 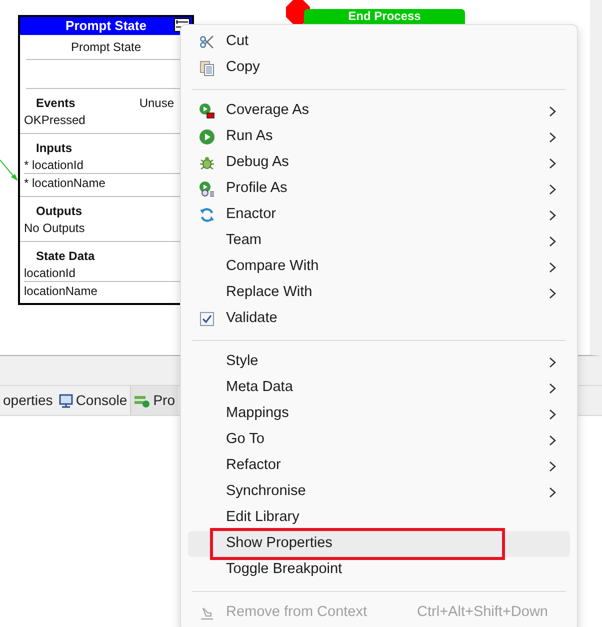 What do you see at coordinates (106, 160) in the screenshot?
I see `state-node: Prompt State Prompt State Events Unuse OKPressed Inputs * locationId * locationName Outputs No Outputs State Data locationId locationName` at bounding box center [106, 160].